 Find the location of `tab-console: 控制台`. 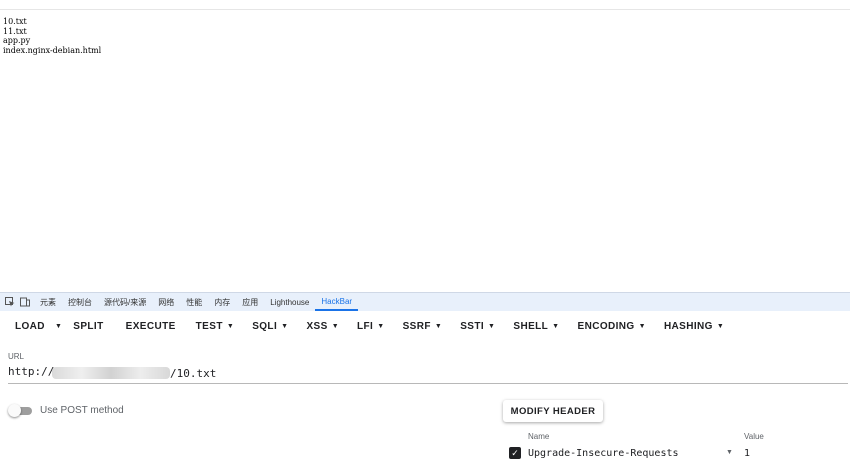

tab-console: 控制台 is located at coordinates (80, 302).